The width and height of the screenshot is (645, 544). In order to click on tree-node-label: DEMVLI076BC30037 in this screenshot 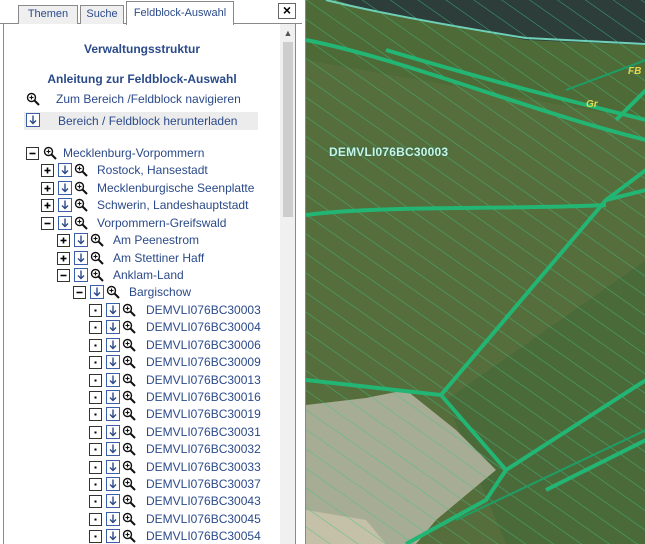, I will do `click(203, 484)`.